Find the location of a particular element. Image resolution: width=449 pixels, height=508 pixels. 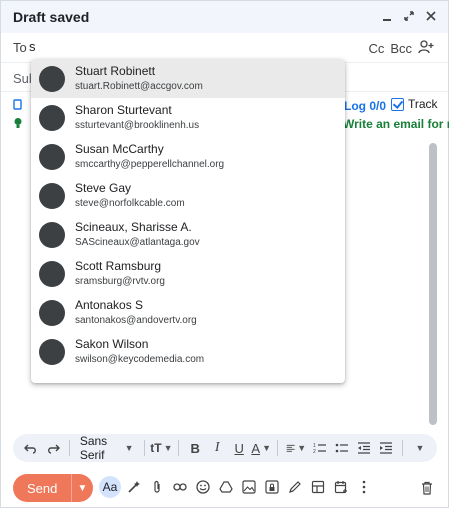

contact-email: SAScineaux@atlantaga.gov is located at coordinates (137, 242).